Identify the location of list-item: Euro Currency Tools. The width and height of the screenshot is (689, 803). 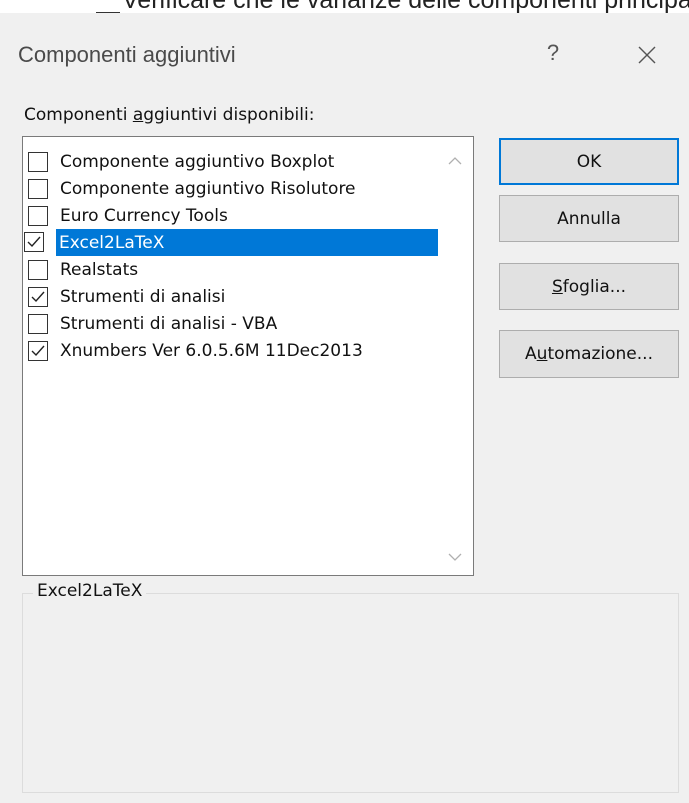
(232, 215).